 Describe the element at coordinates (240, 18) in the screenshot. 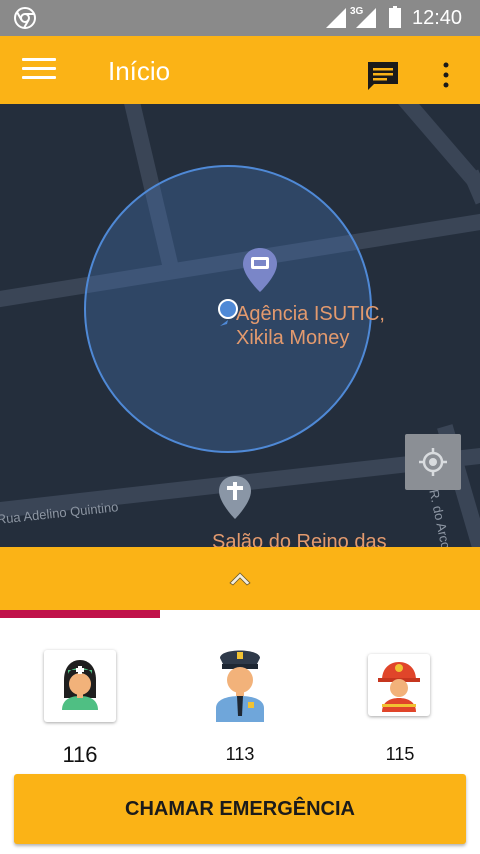

I see `status-bar: 3G 12:40` at that location.